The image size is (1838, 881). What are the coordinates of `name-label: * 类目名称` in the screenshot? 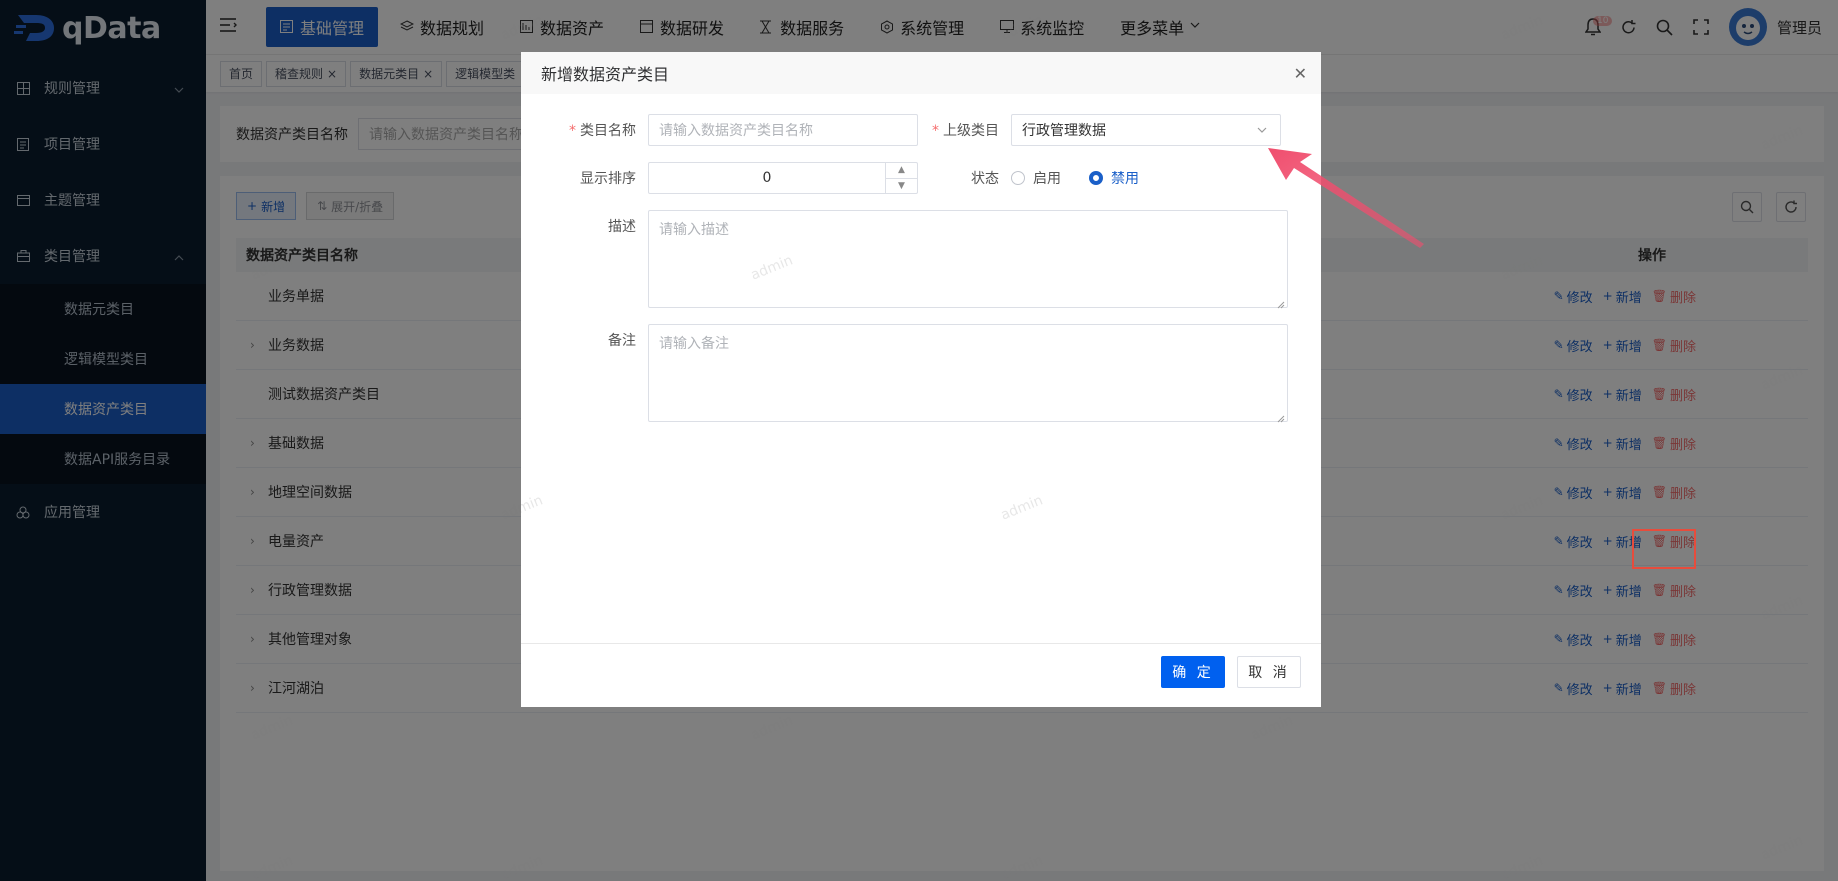 It's located at (602, 131).